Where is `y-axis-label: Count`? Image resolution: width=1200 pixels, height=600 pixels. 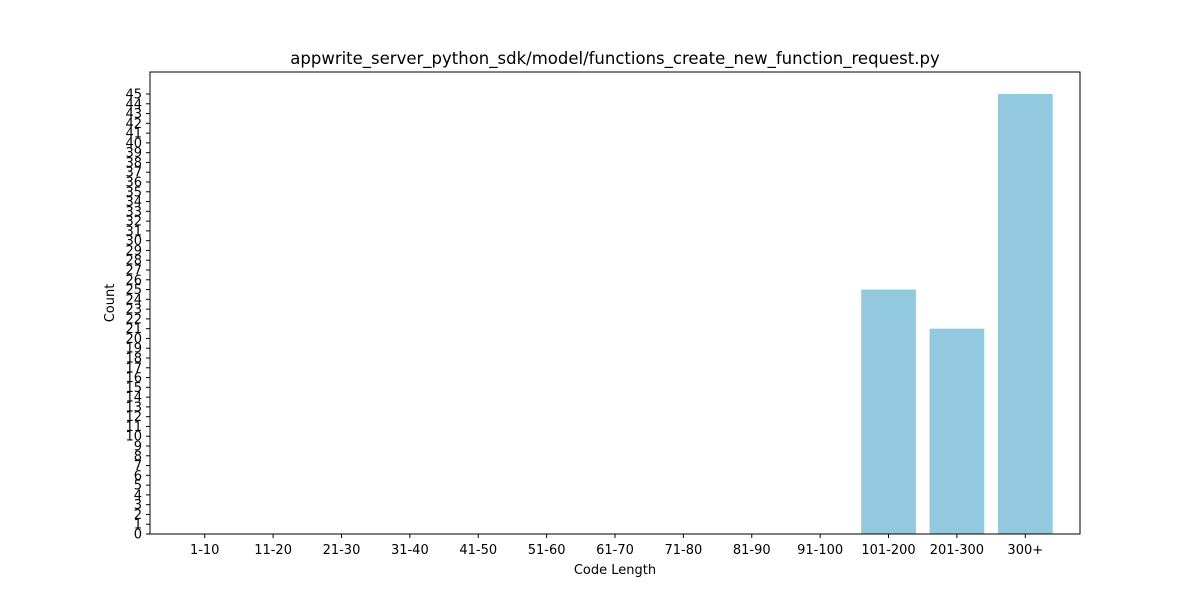
y-axis-label: Count is located at coordinates (110, 303).